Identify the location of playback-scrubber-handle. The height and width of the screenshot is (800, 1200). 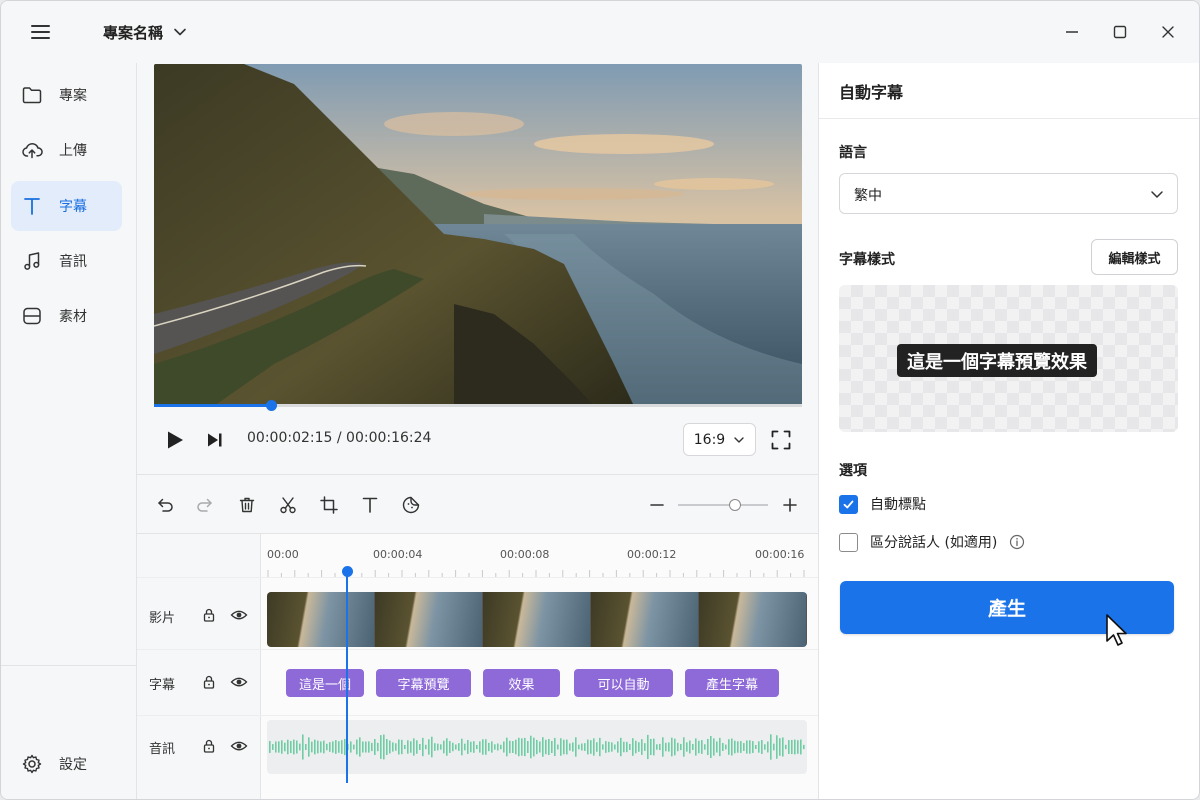
(271, 405).